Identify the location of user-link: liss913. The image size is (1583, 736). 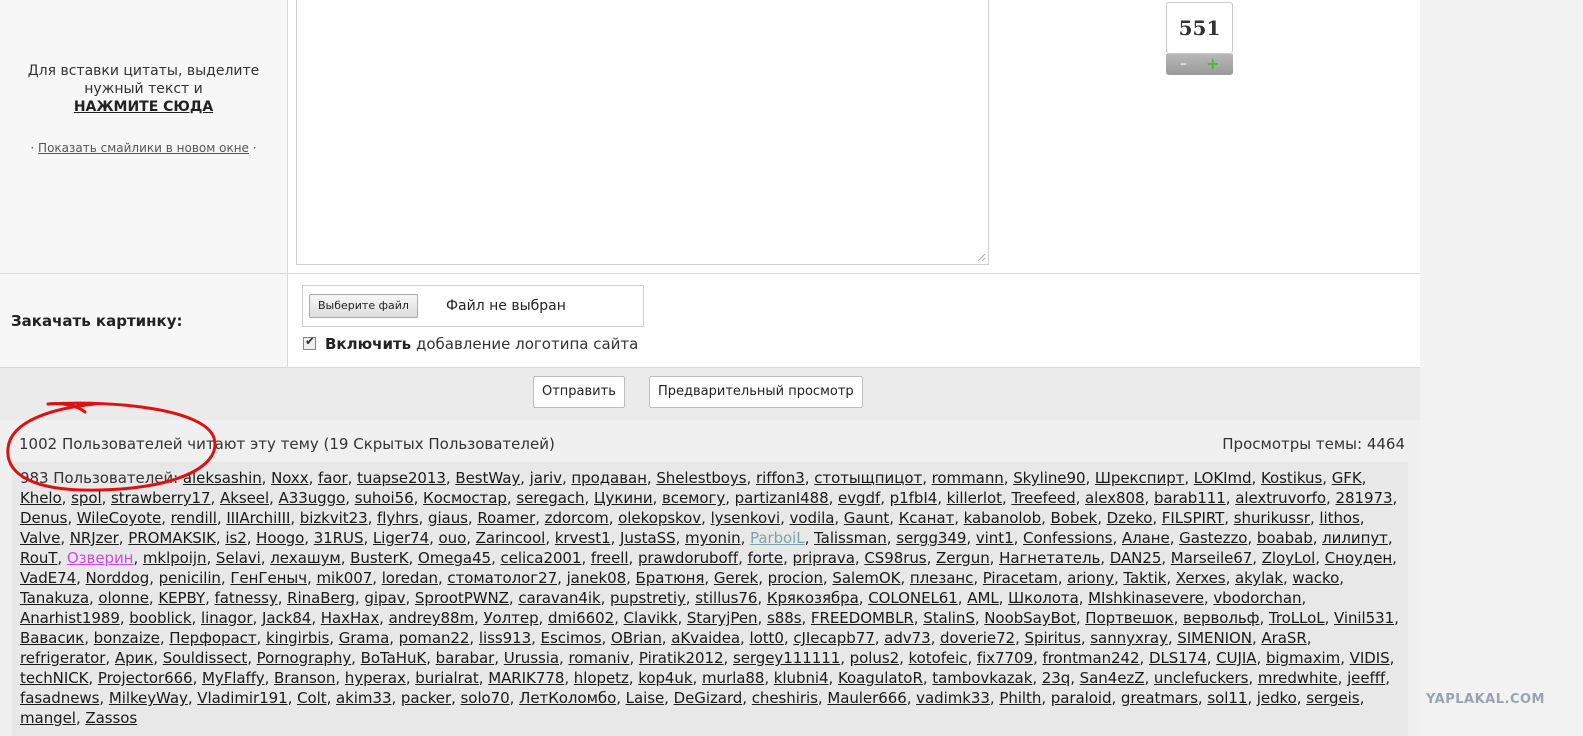
(505, 638).